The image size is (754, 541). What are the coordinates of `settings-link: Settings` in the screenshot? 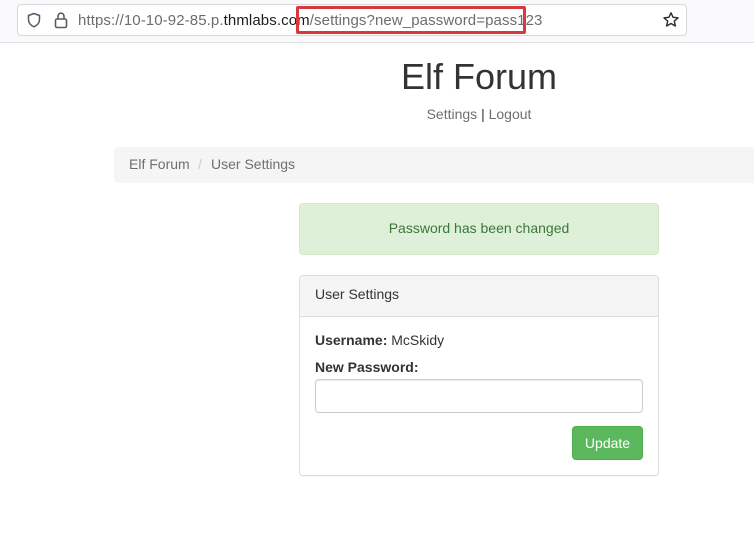 It's located at (452, 114).